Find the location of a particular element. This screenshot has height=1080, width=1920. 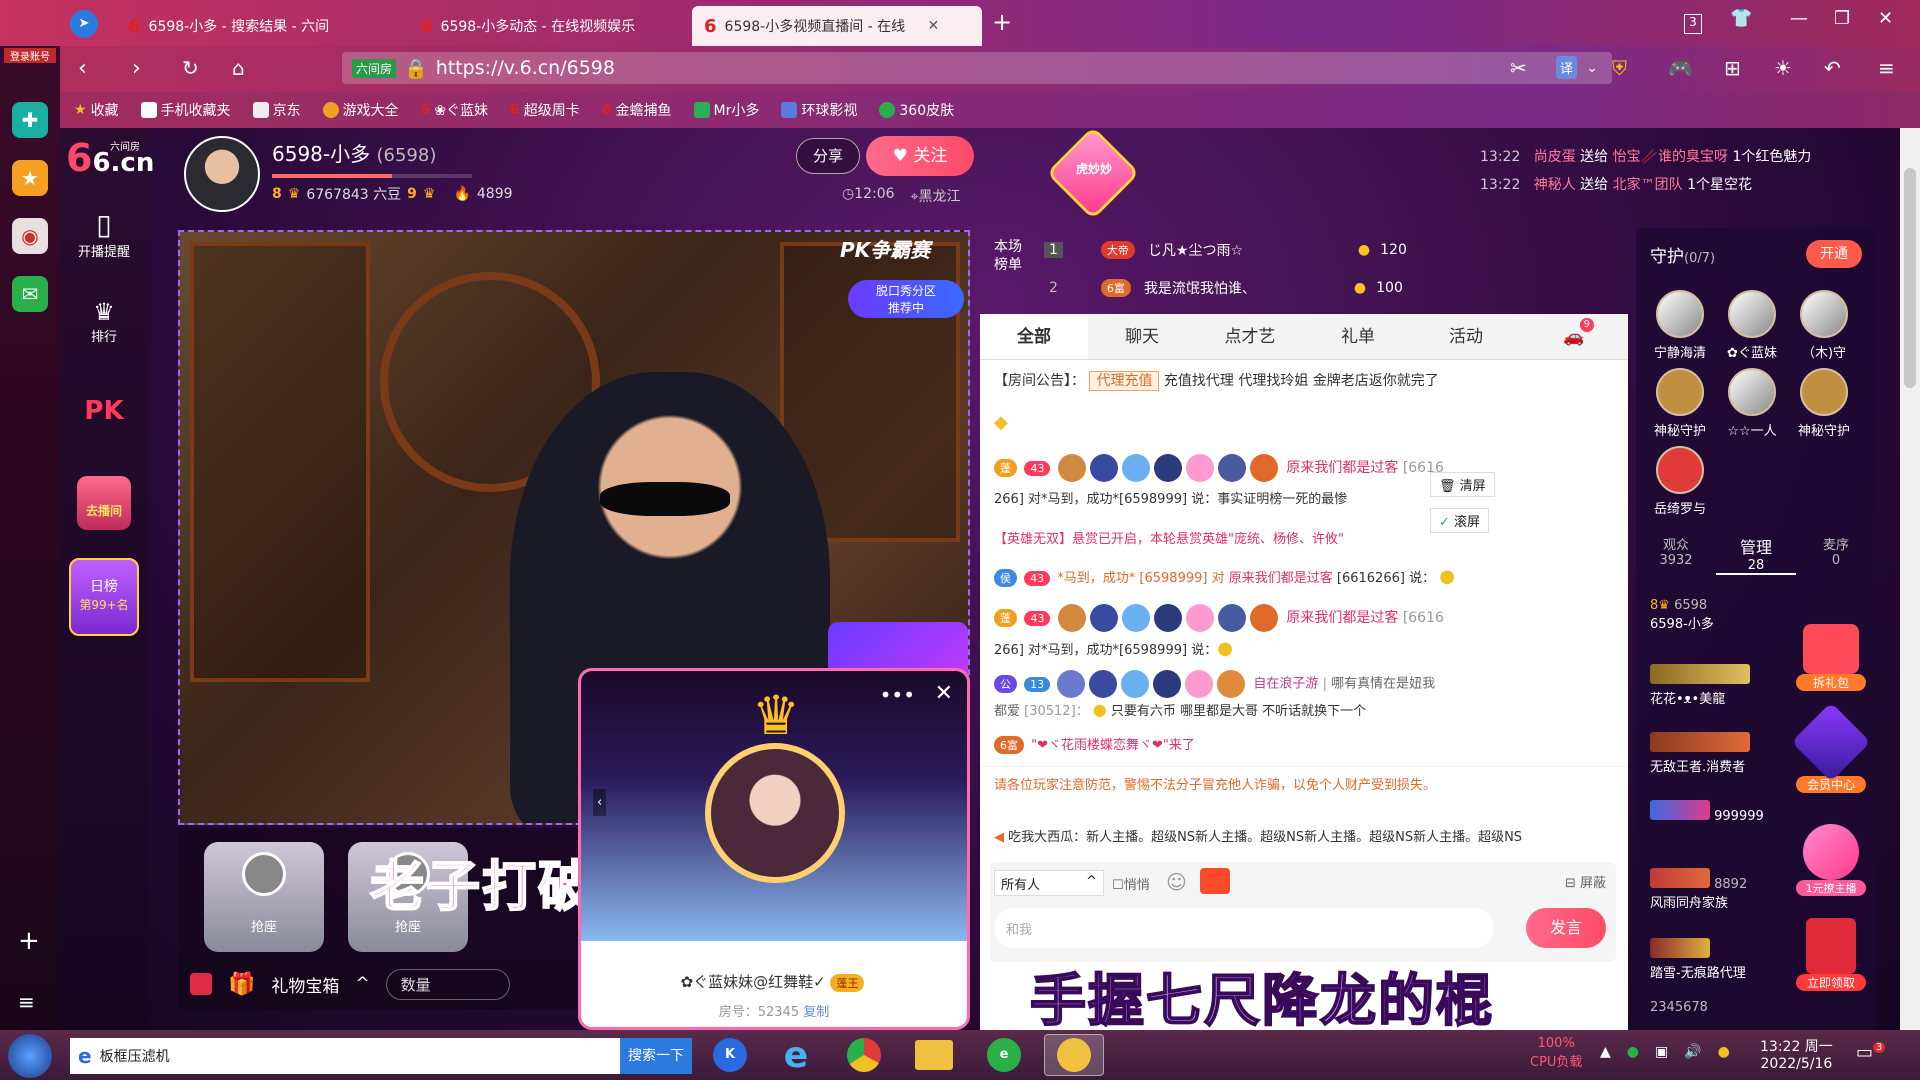

car-tab: 🚗 9 is located at coordinates (1574, 336).